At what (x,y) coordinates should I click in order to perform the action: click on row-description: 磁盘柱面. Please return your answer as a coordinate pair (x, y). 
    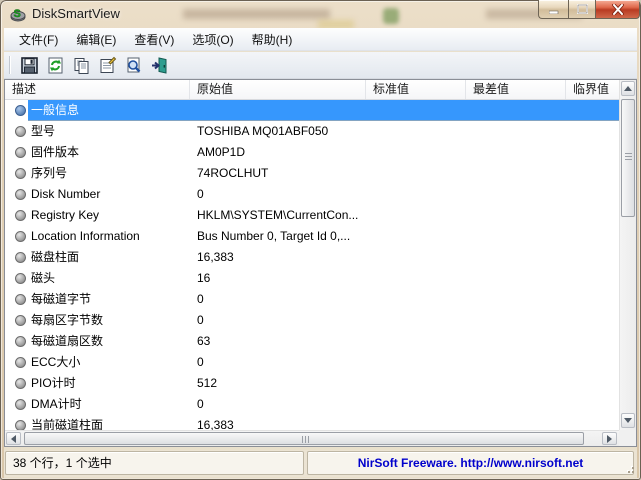
    Looking at the image, I should click on (55, 257).